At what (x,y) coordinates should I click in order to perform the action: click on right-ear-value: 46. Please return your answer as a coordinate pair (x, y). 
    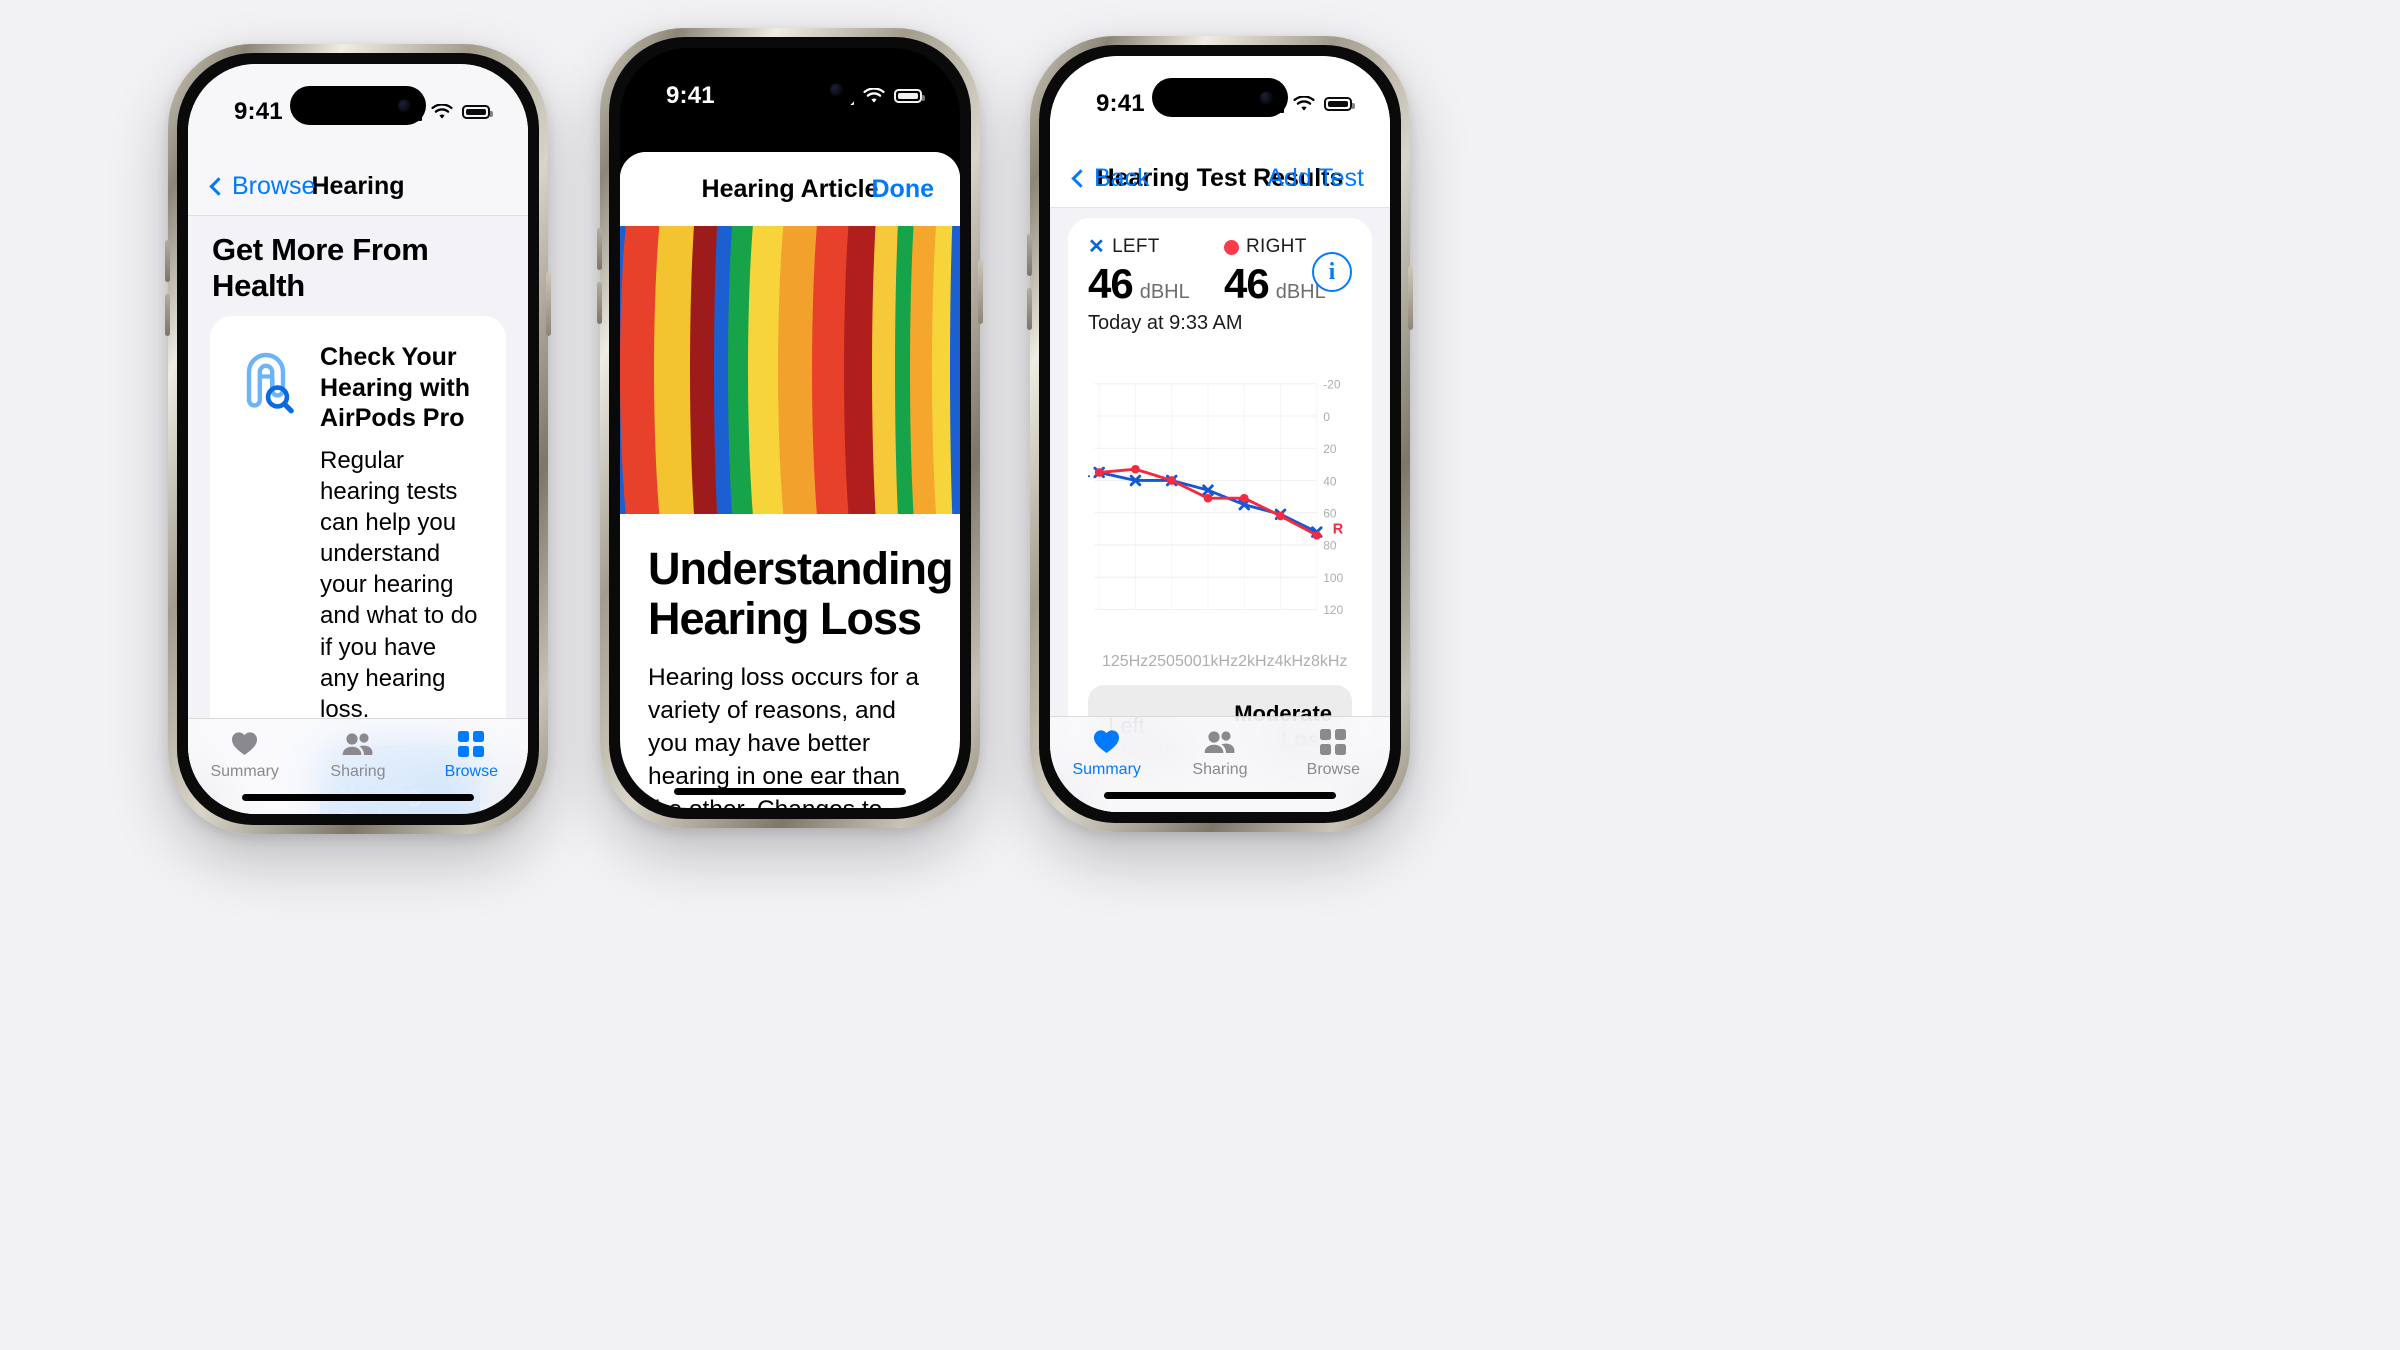
    Looking at the image, I should click on (1247, 283).